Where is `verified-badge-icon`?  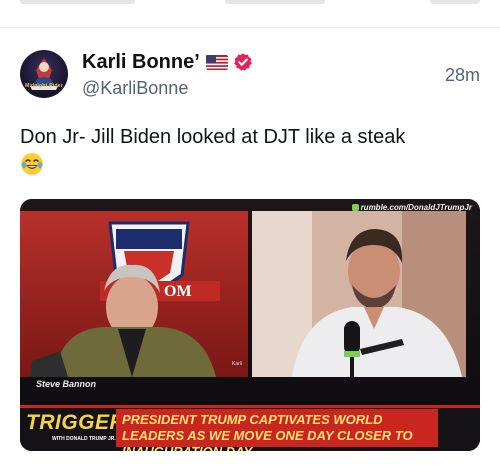
verified-badge-icon is located at coordinates (242, 62).